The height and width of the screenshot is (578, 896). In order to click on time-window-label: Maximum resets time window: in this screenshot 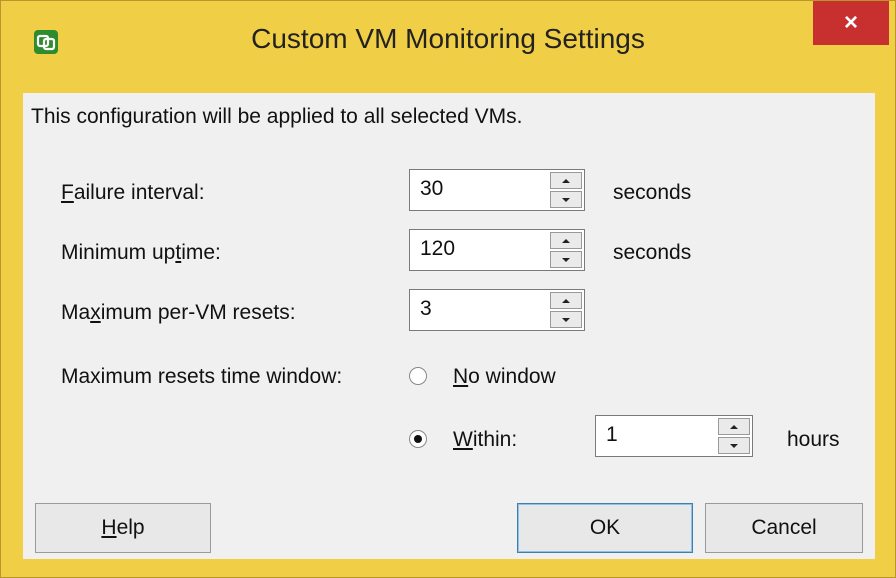, I will do `click(202, 376)`.